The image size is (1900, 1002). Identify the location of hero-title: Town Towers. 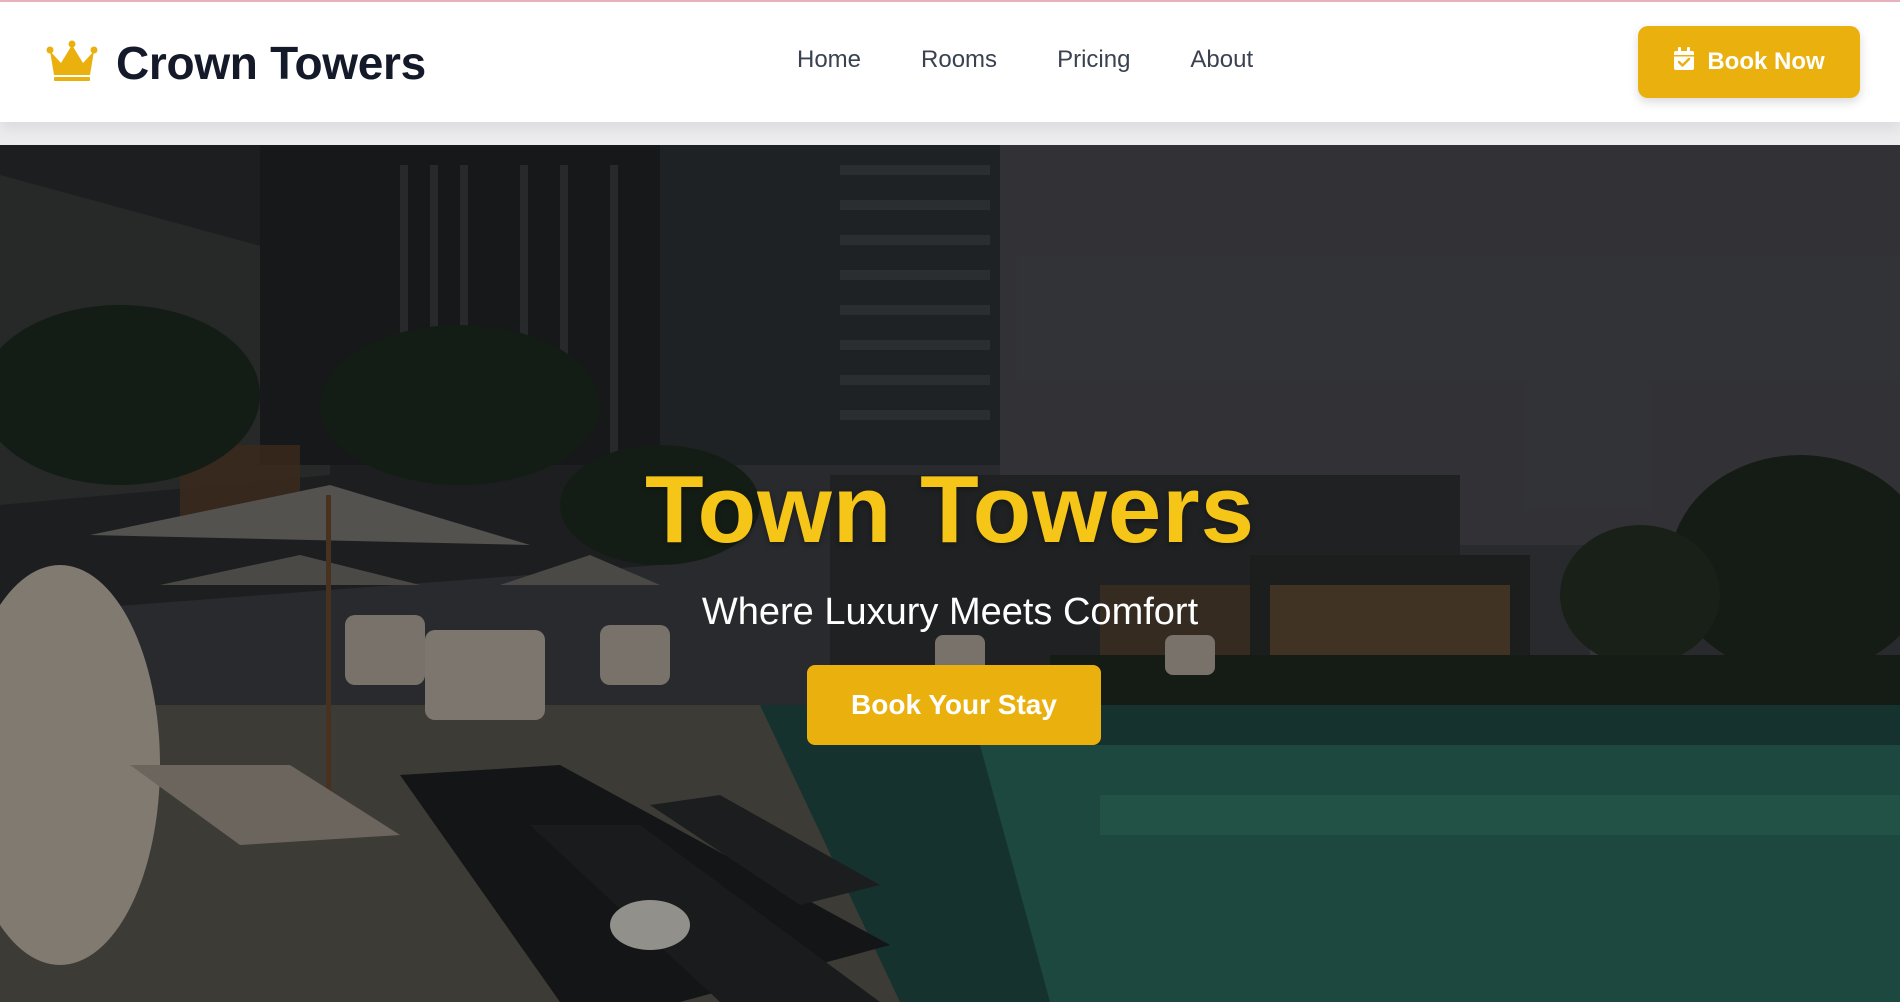
(950, 509).